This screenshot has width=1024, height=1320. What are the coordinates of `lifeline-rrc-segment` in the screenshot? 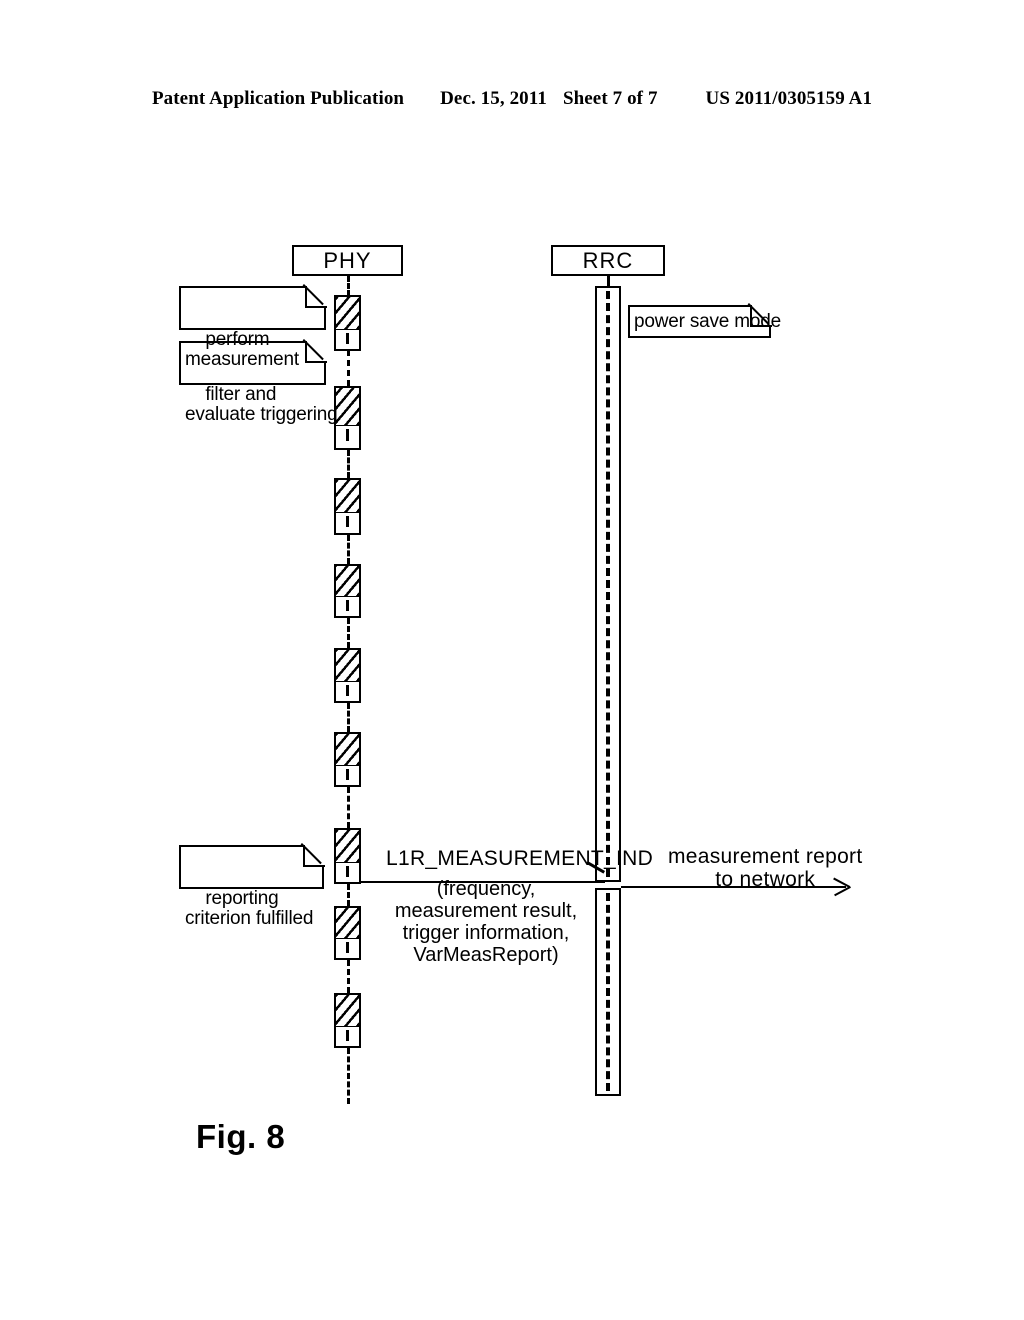 It's located at (608, 281).